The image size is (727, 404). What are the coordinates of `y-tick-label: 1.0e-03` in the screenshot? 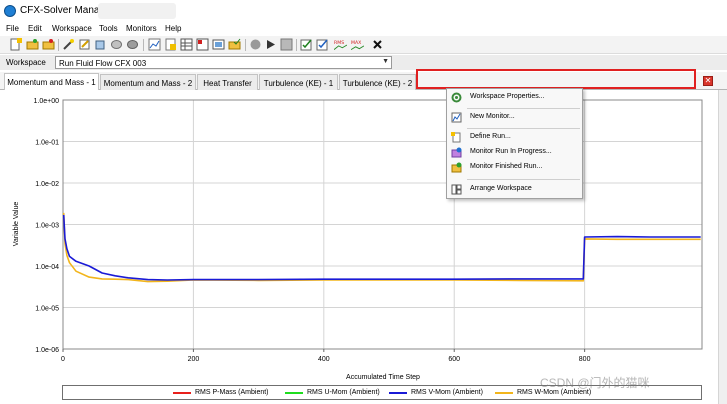 It's located at (47, 226).